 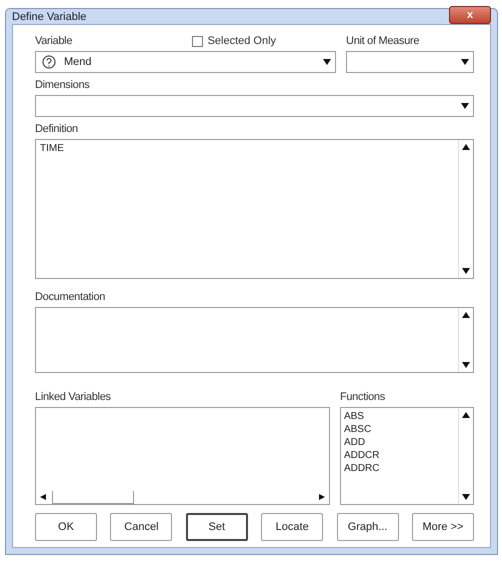 I want to click on help-icon, so click(x=49, y=62).